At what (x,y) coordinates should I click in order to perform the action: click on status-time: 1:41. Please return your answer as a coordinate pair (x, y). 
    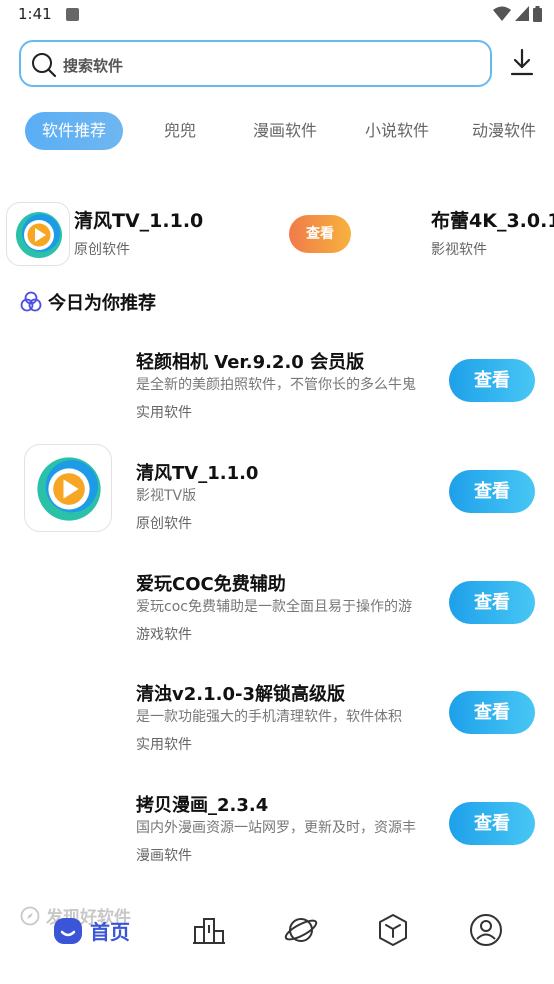
    Looking at the image, I should click on (35, 14).